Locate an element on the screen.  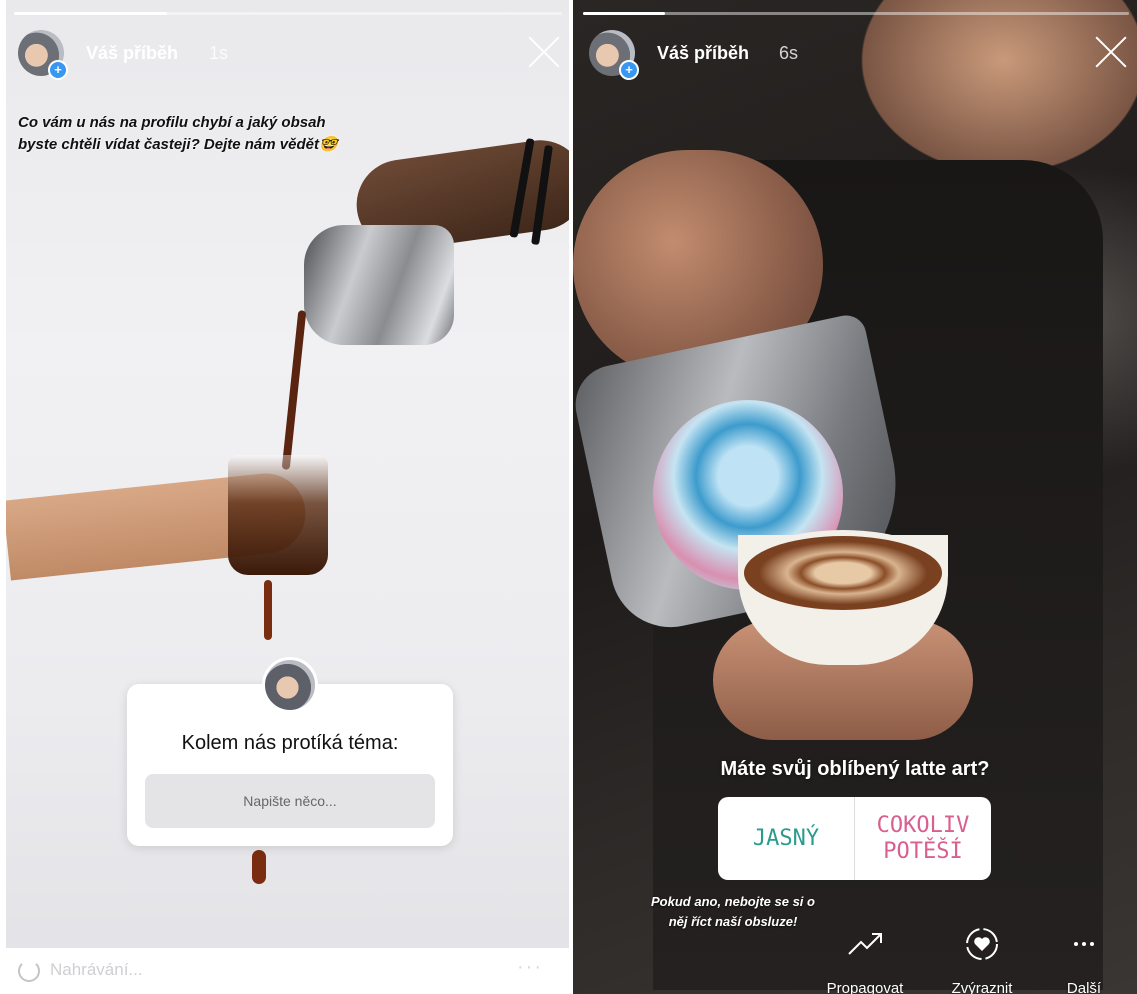
coffee-stream-image is located at coordinates (294, 390).